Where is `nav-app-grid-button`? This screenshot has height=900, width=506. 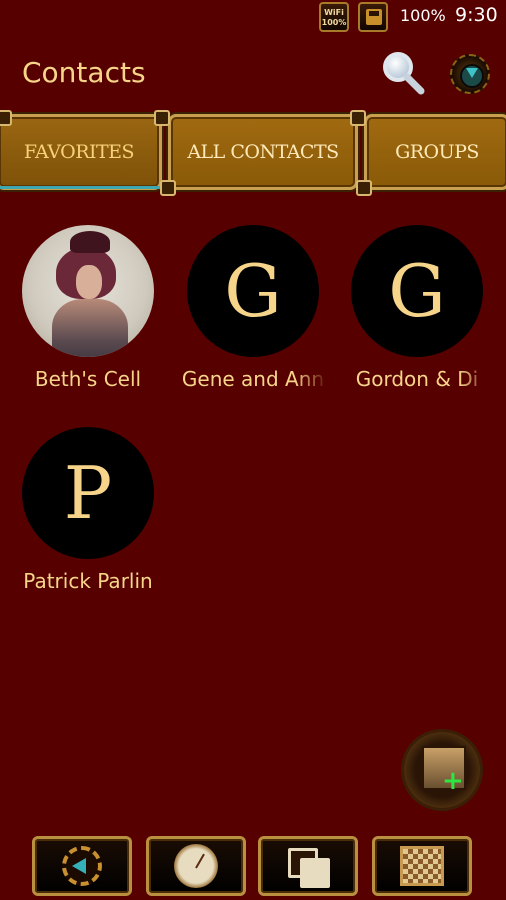 nav-app-grid-button is located at coordinates (422, 866).